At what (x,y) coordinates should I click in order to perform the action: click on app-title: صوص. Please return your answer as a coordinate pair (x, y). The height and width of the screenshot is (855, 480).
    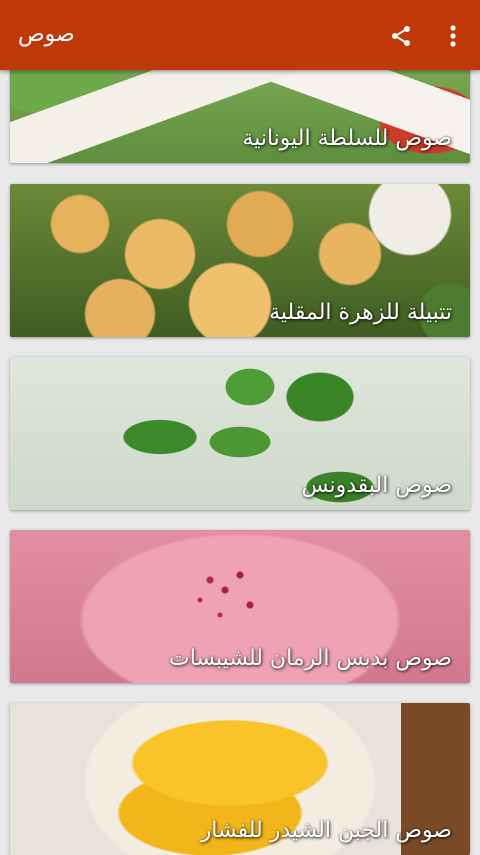
    Looking at the image, I should click on (46, 34).